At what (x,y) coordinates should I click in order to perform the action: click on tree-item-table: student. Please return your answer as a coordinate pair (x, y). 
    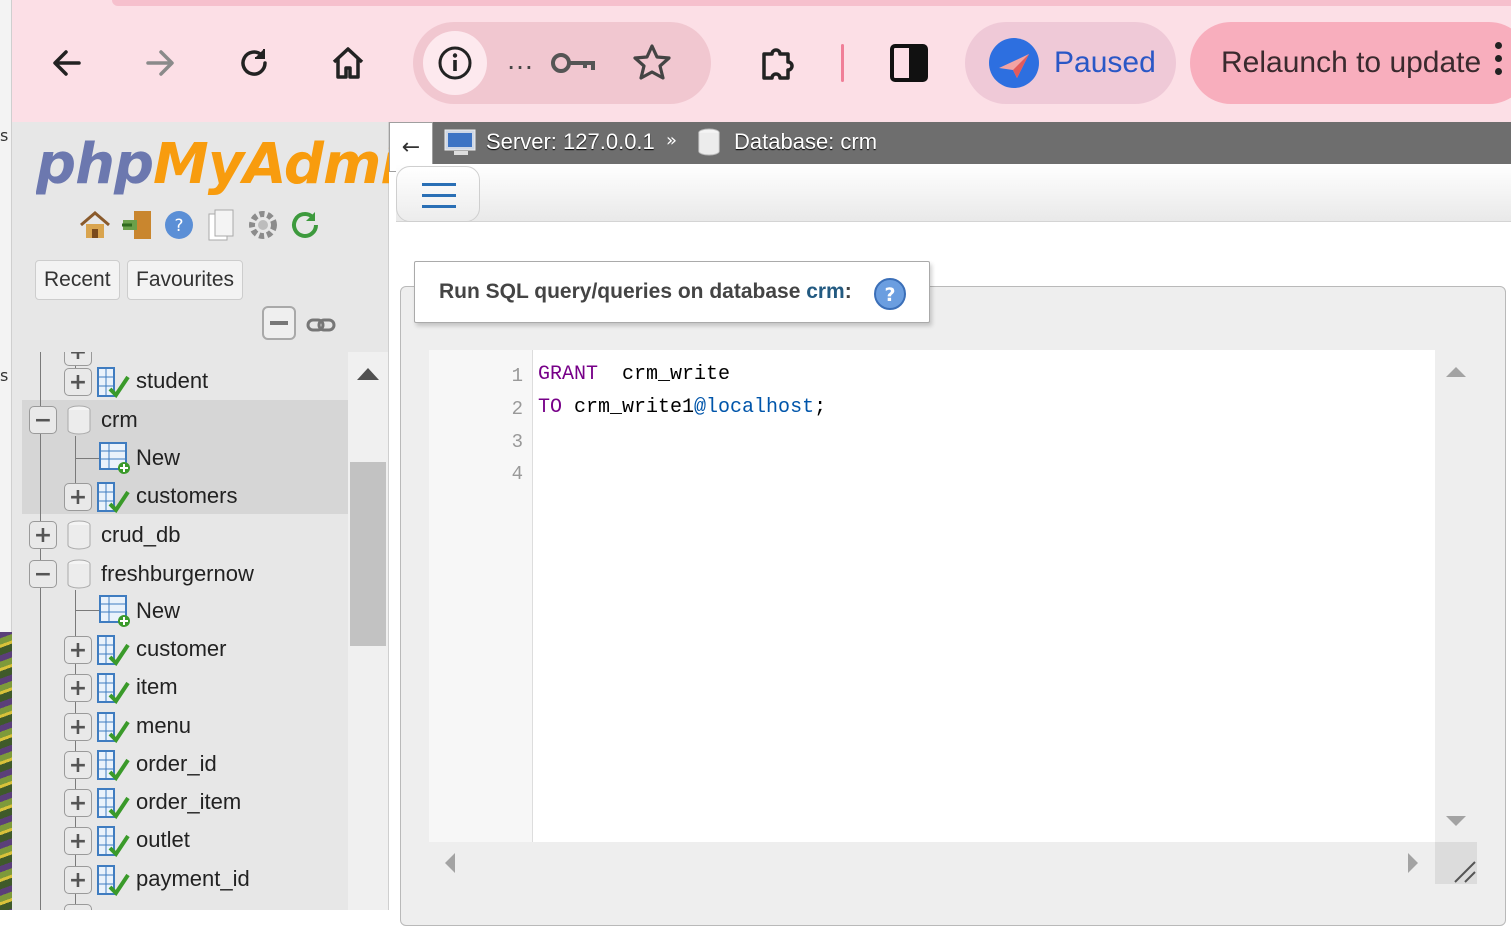
    Looking at the image, I should click on (172, 381).